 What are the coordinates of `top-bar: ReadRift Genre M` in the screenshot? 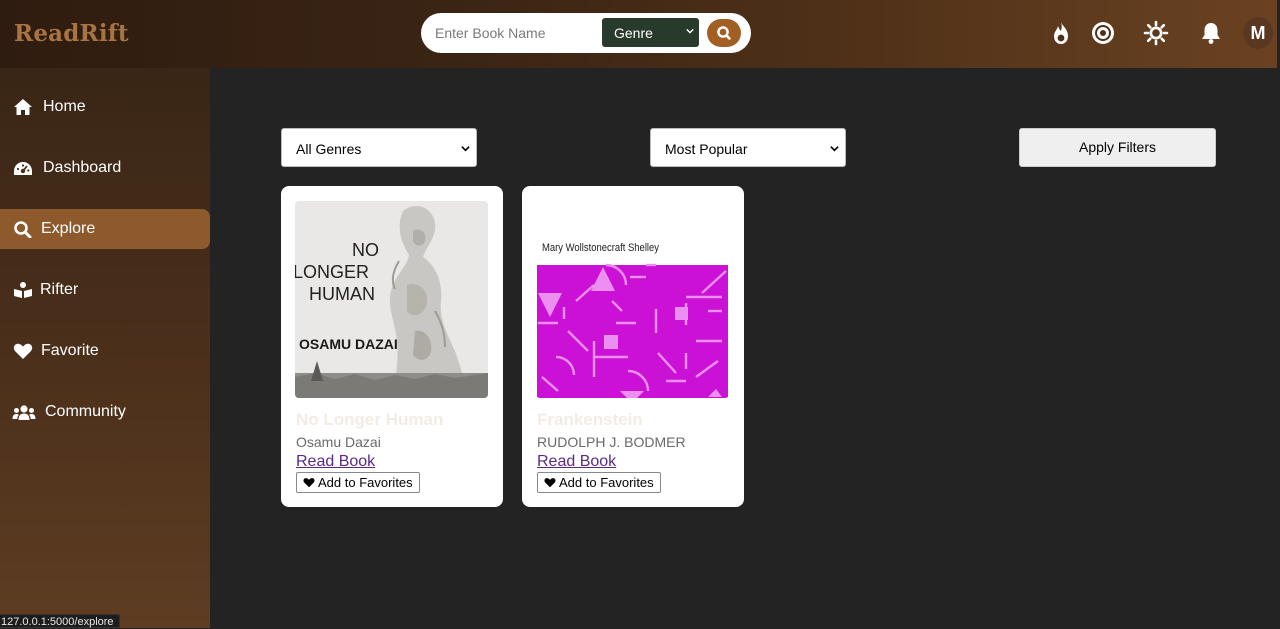 It's located at (638, 34).